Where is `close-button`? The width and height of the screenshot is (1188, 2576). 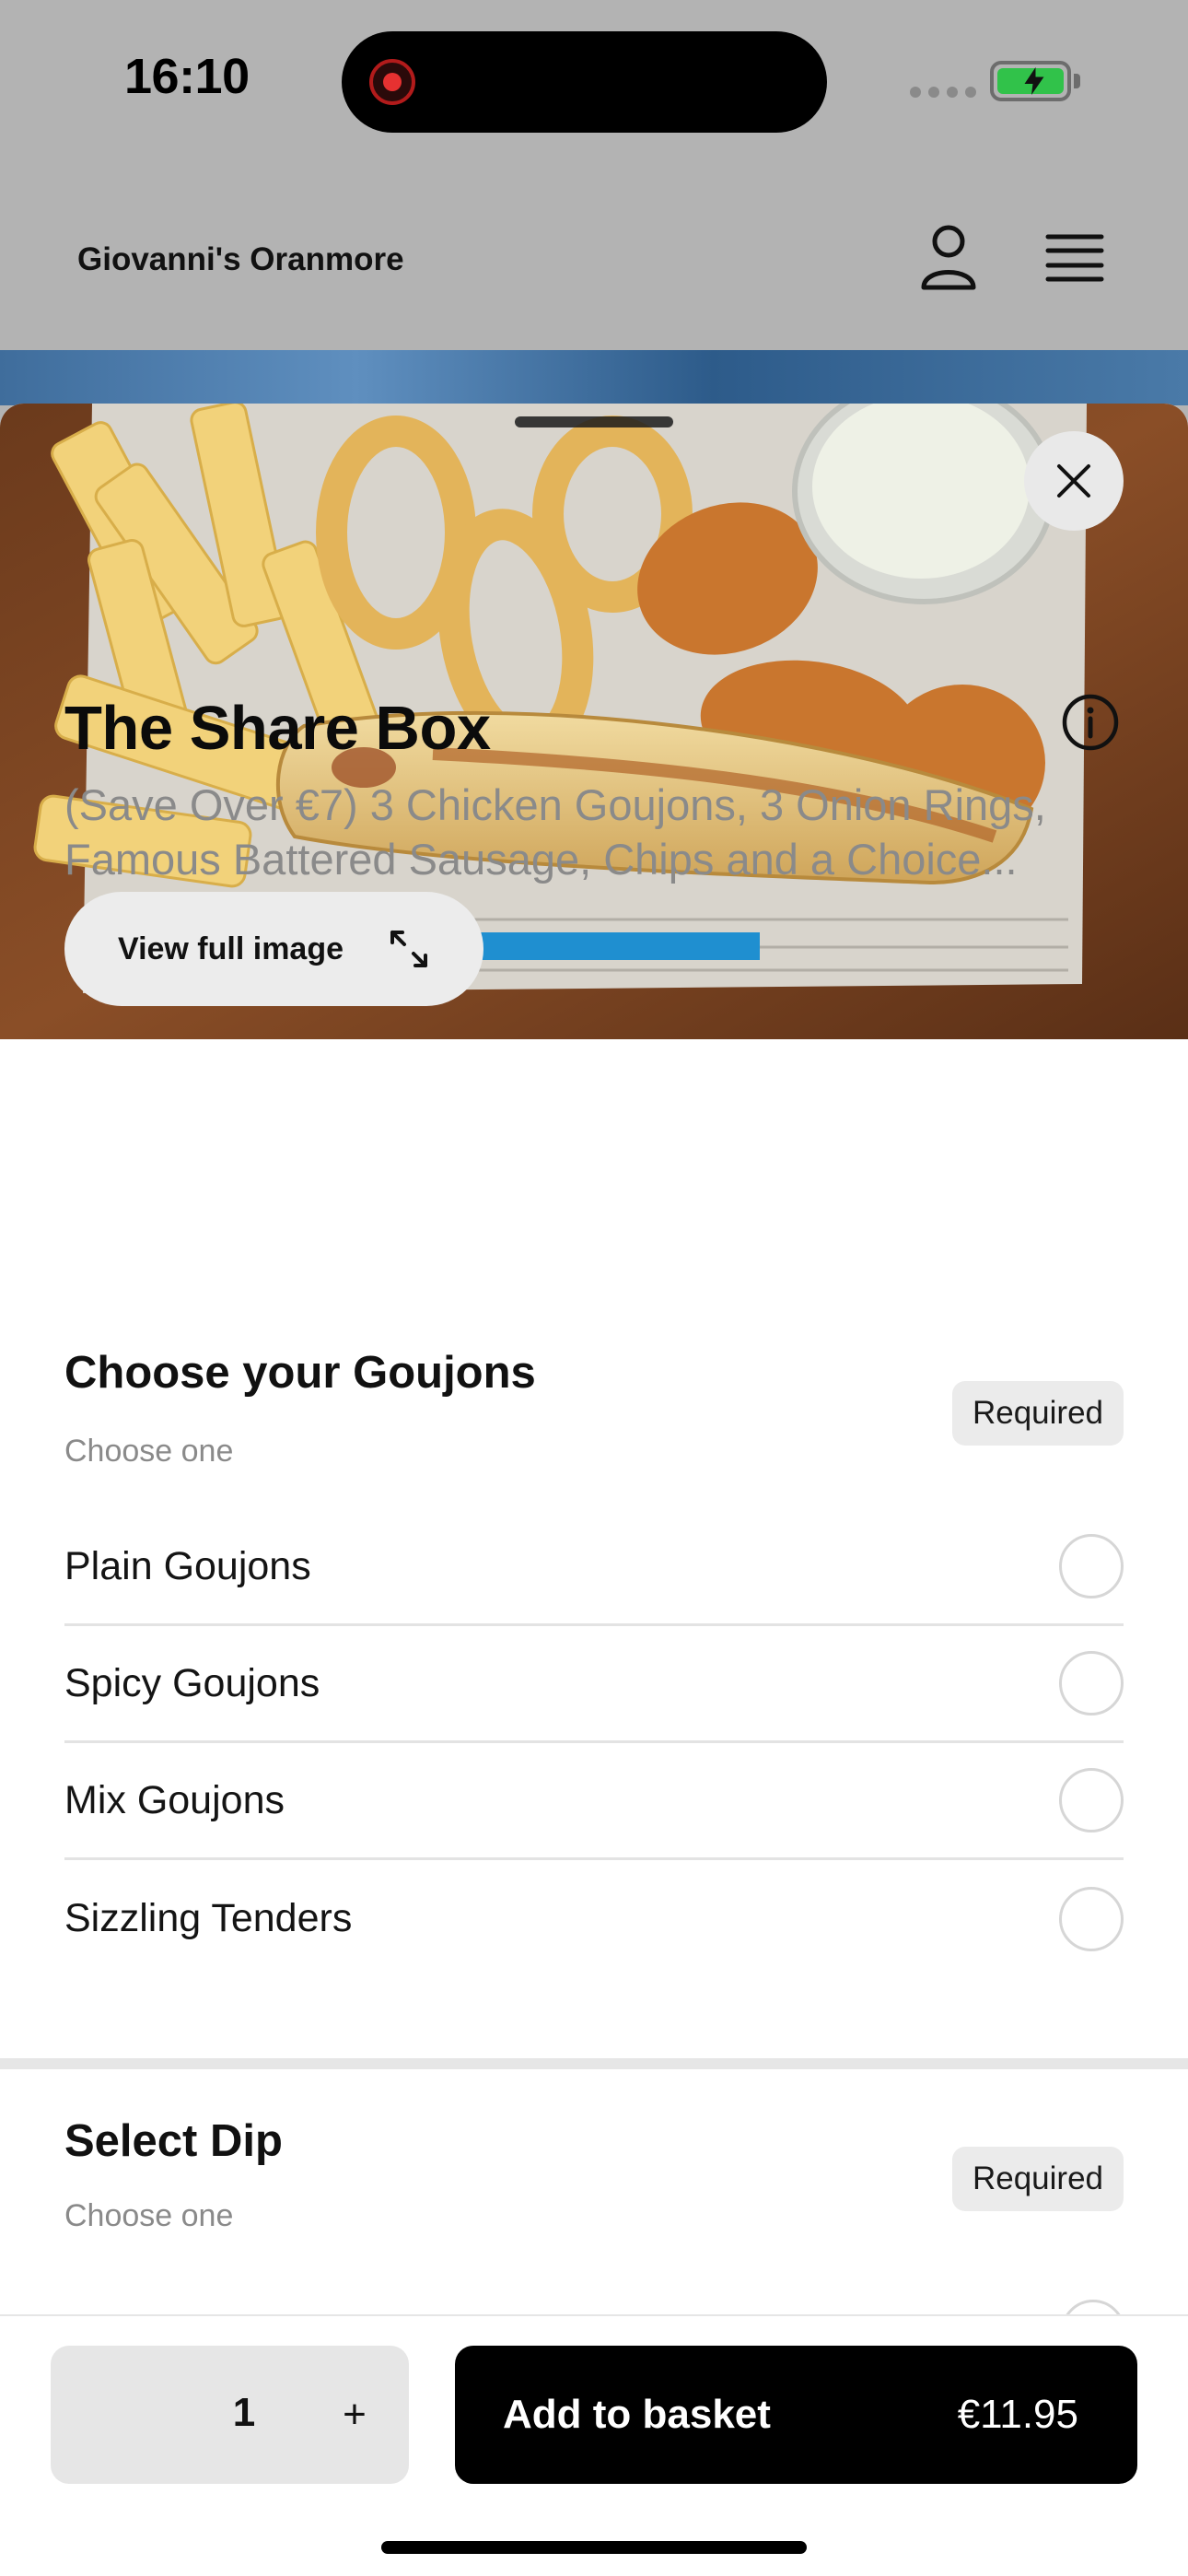 close-button is located at coordinates (1074, 481).